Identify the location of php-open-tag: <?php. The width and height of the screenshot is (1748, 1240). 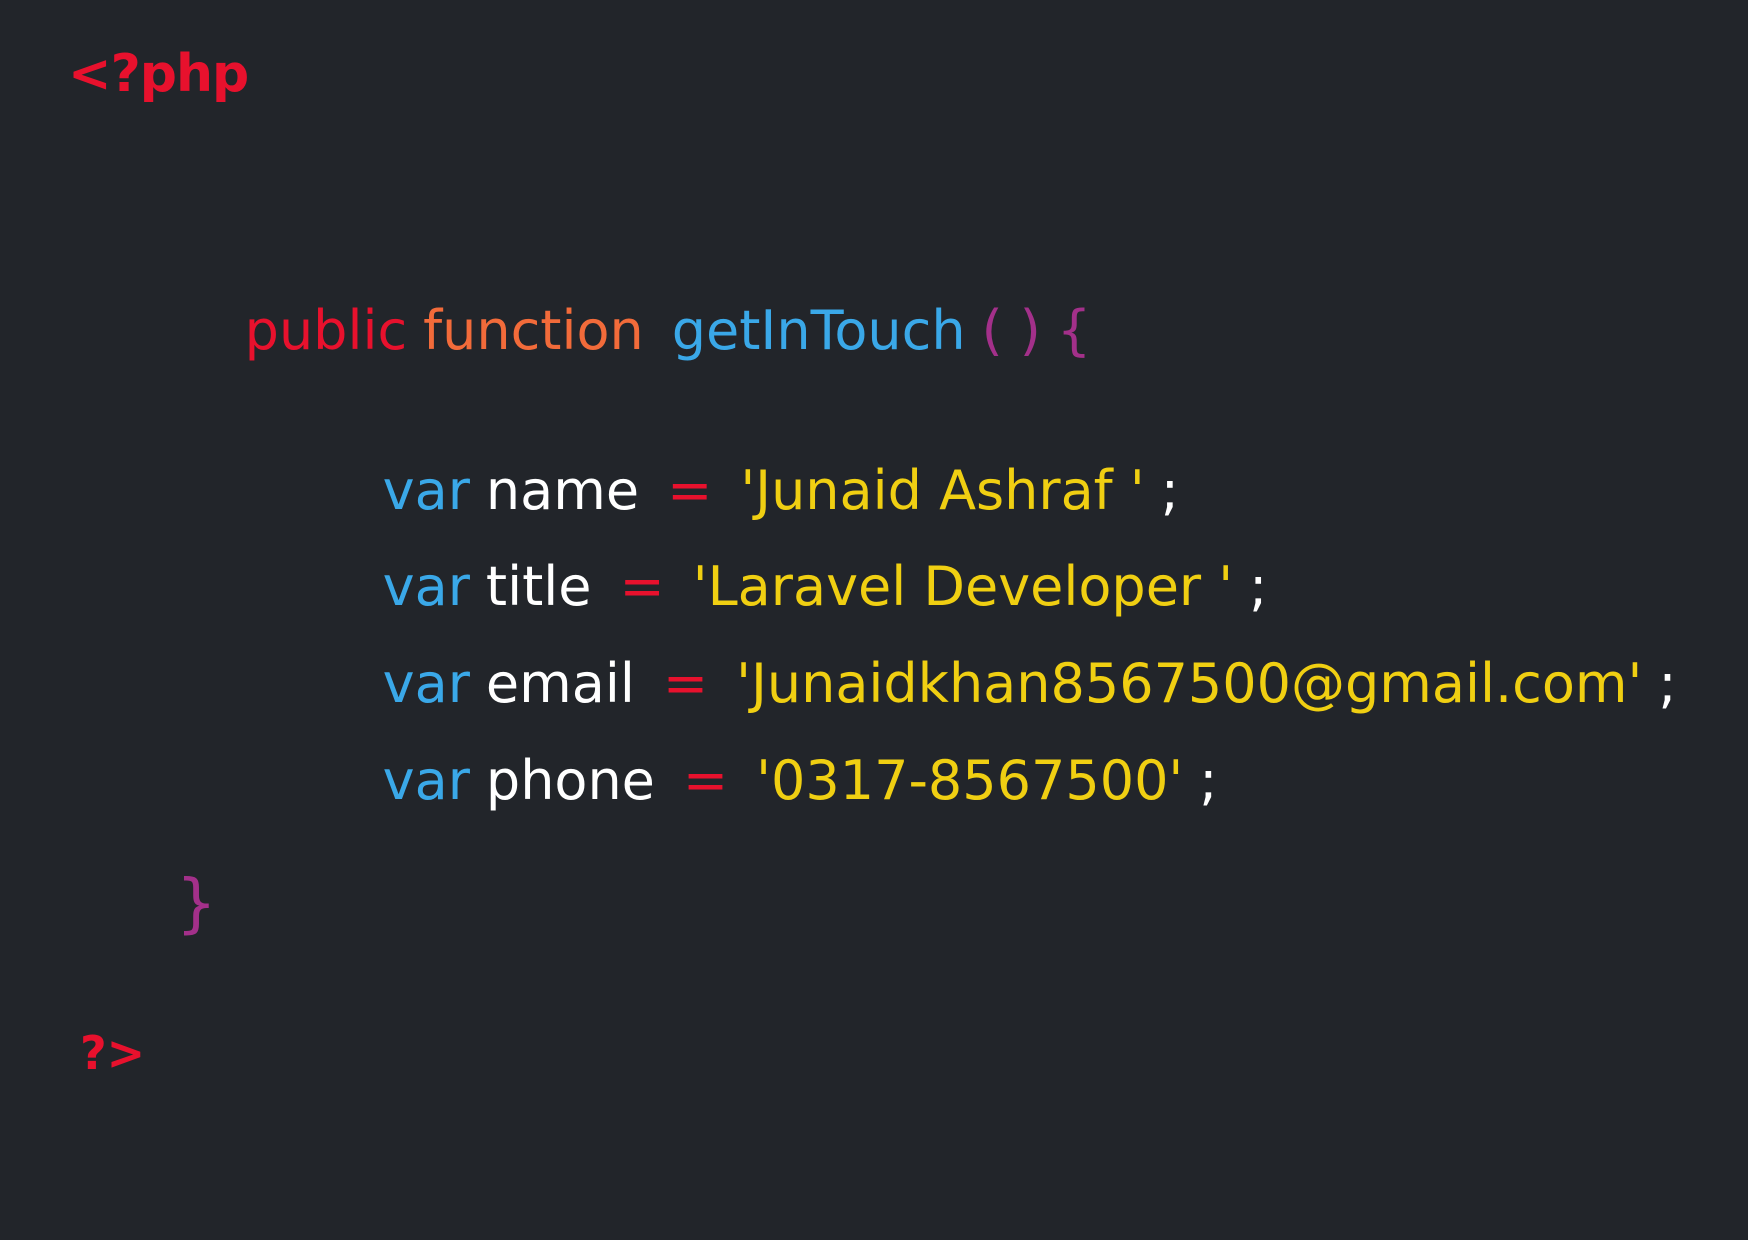
(158, 74).